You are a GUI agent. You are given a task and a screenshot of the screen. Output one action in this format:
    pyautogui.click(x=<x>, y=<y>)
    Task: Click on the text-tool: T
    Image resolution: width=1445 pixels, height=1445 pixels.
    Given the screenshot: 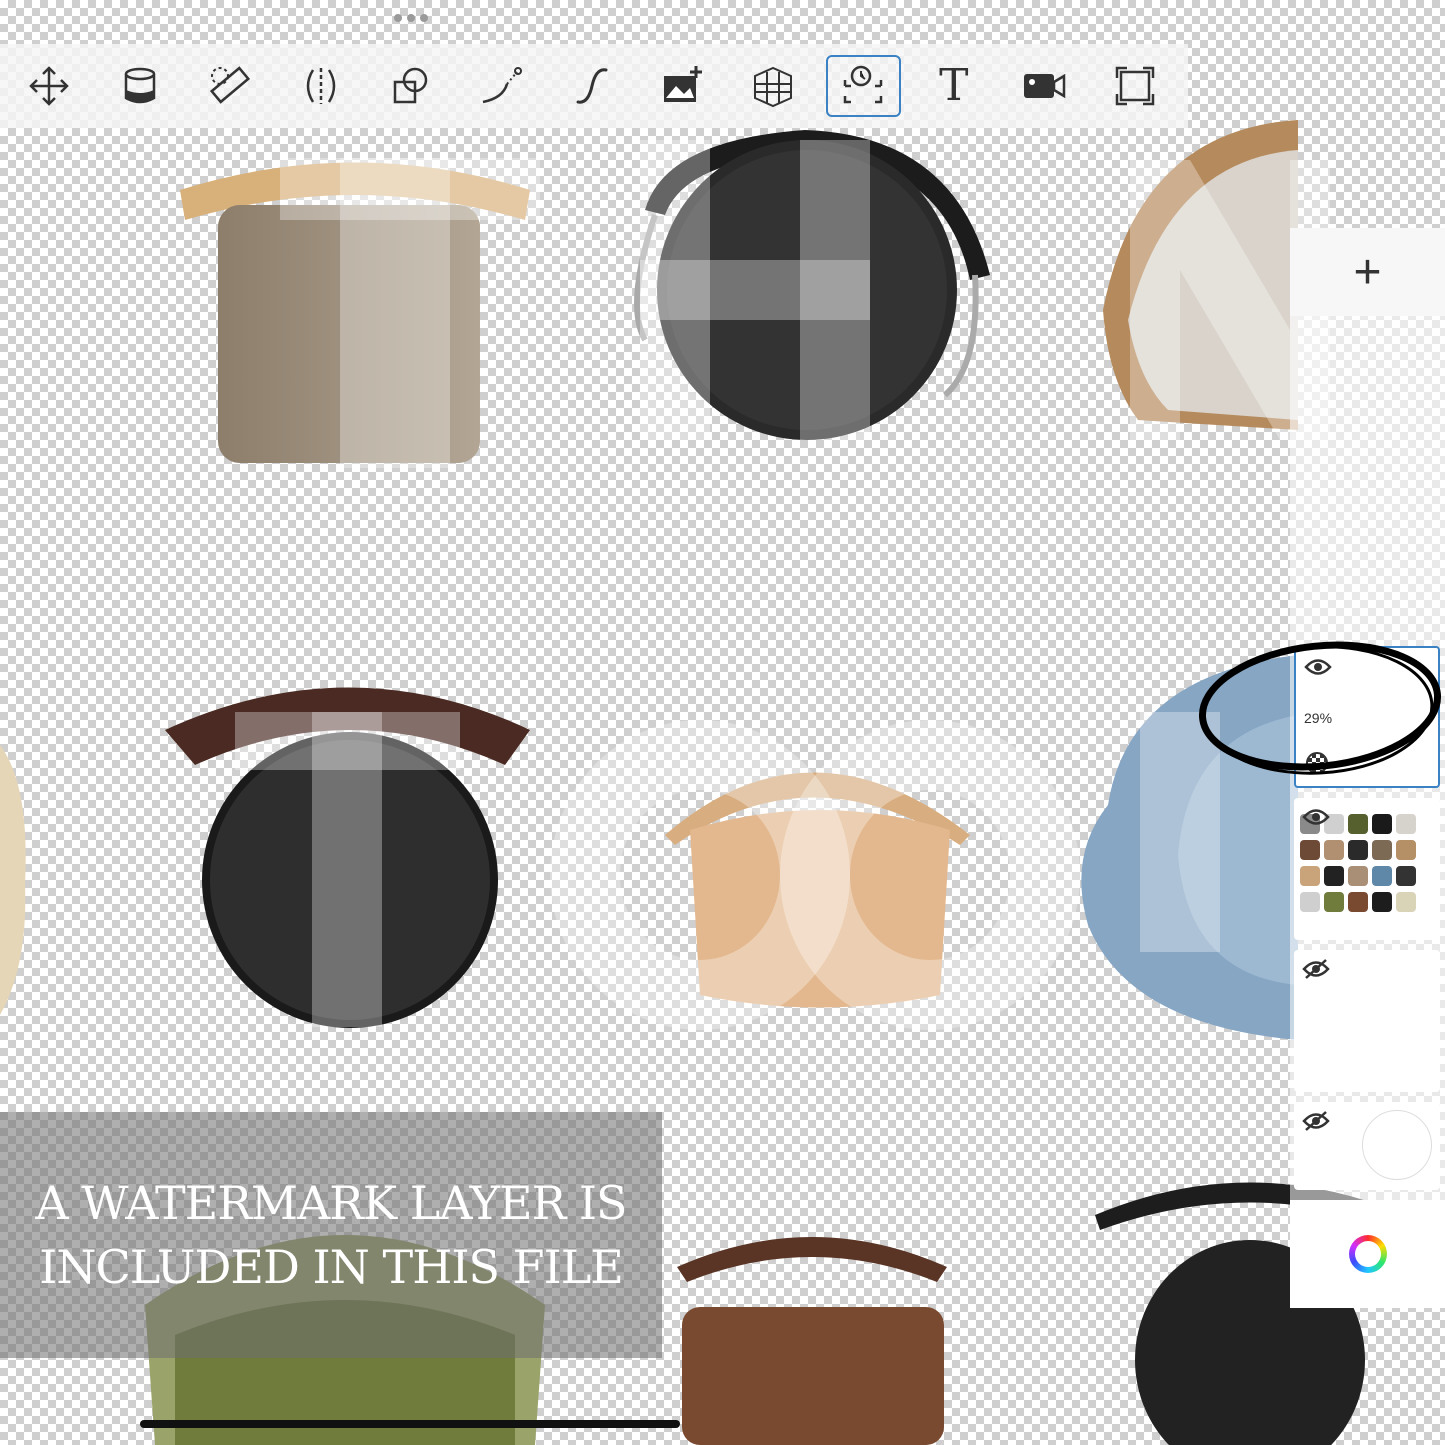 What is the action you would take?
    pyautogui.click(x=954, y=86)
    